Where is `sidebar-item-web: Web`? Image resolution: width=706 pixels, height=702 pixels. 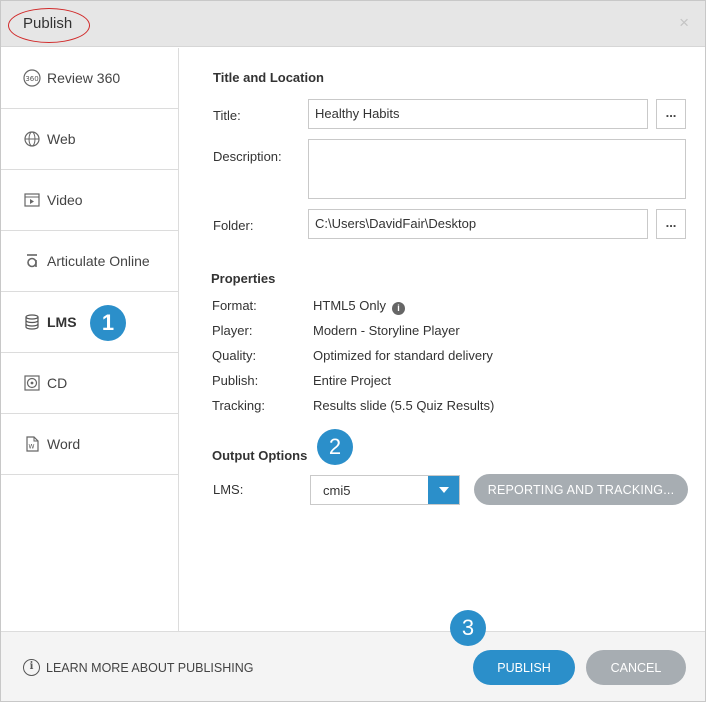
sidebar-item-web: Web is located at coordinates (89, 139).